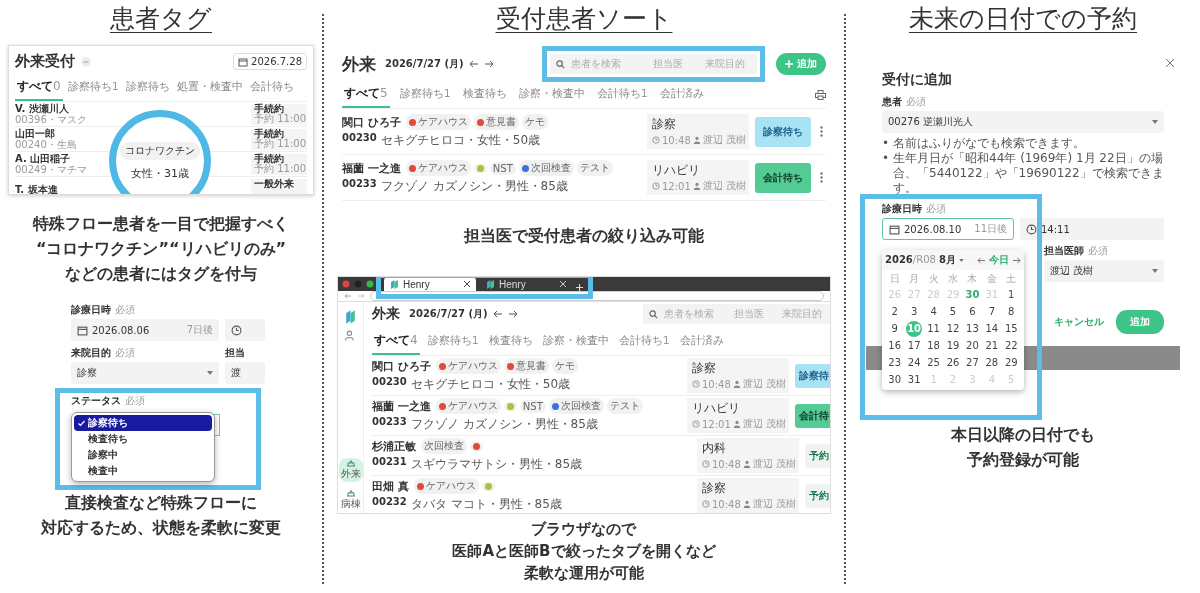  Describe the element at coordinates (348, 296) in the screenshot. I see `back-icon` at that location.